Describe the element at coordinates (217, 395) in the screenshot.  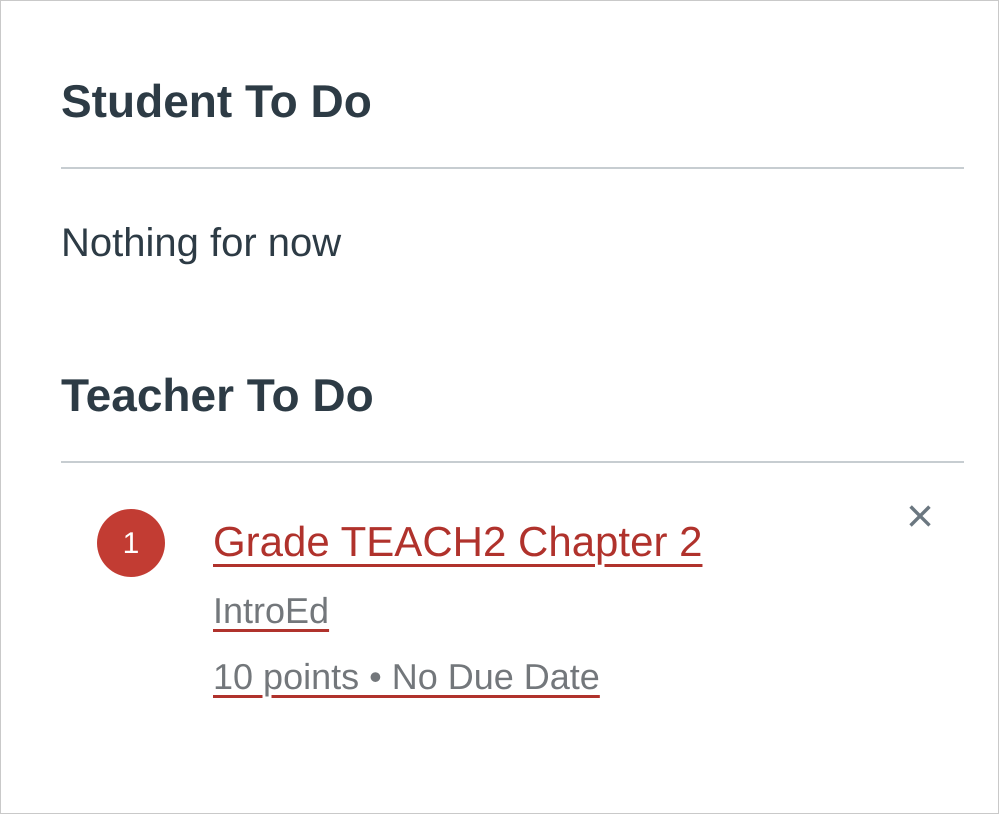
I see `section-heading: Teacher To Do` at that location.